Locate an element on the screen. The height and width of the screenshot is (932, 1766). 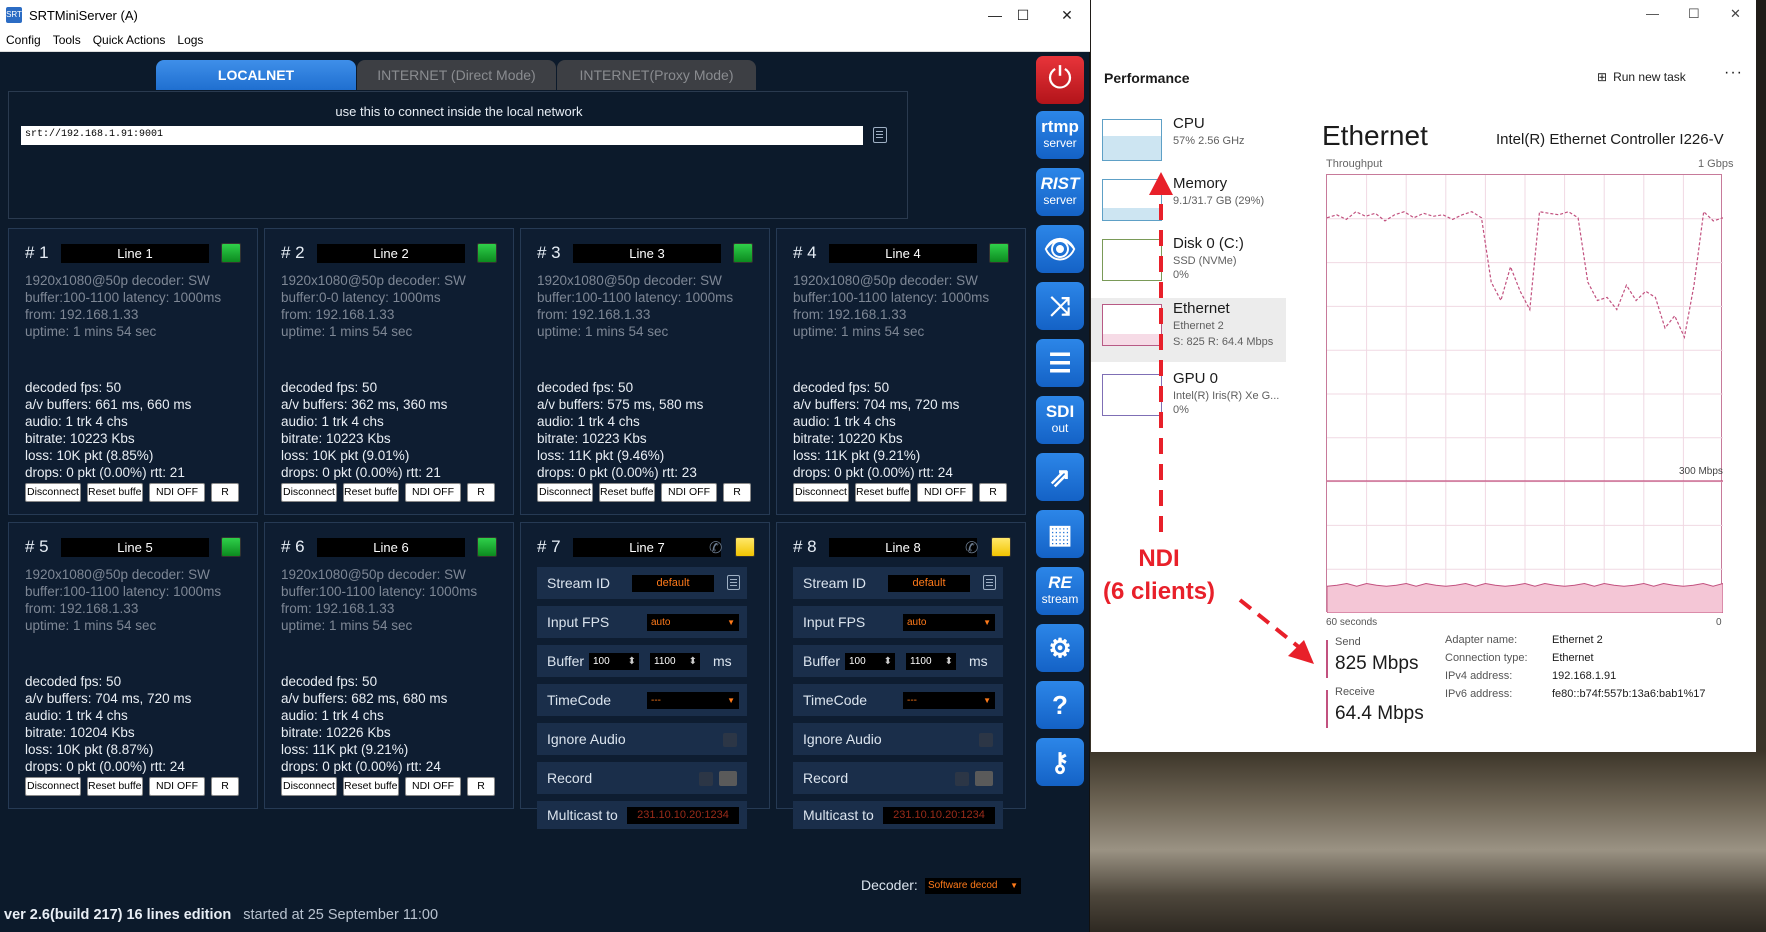
ndi-annotation: NDI (6 clients) is located at coordinates (1159, 575).